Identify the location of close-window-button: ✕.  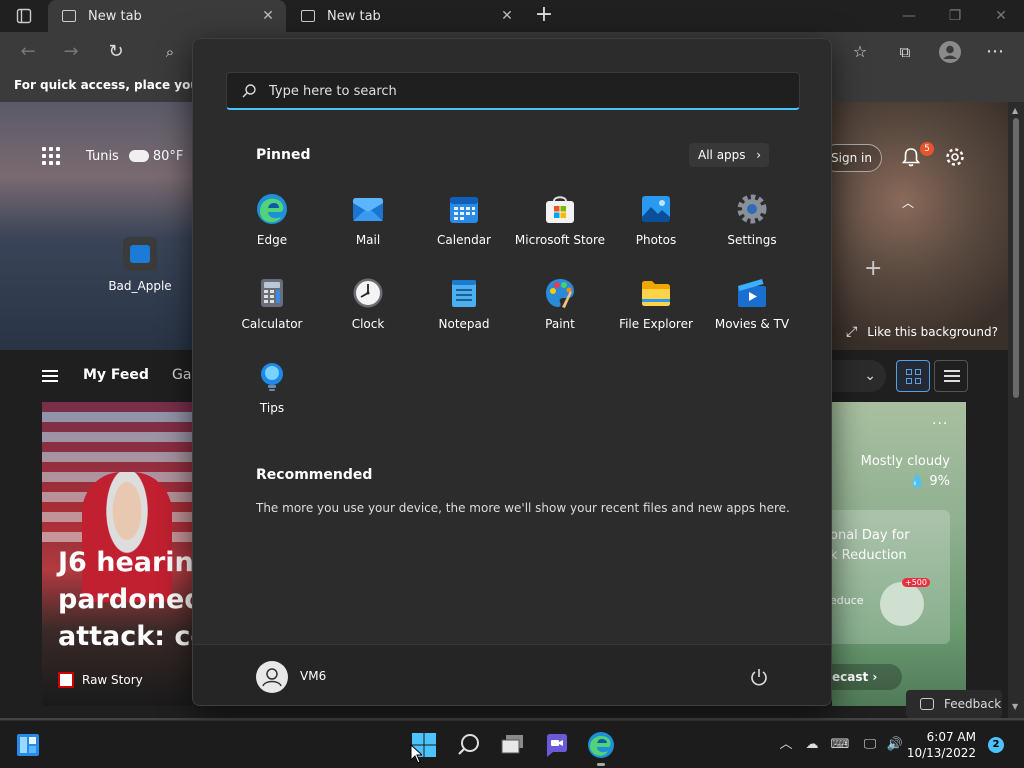
(1001, 16).